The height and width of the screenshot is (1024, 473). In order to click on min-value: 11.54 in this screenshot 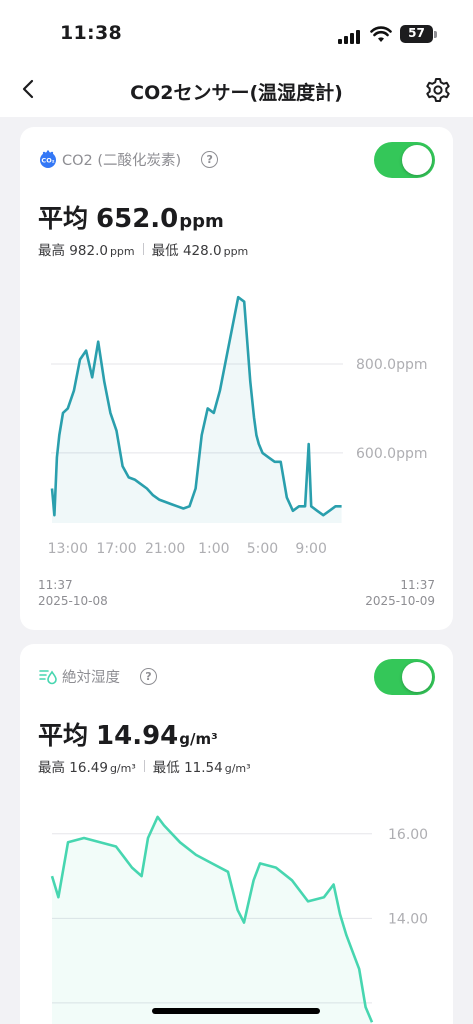, I will do `click(203, 768)`.